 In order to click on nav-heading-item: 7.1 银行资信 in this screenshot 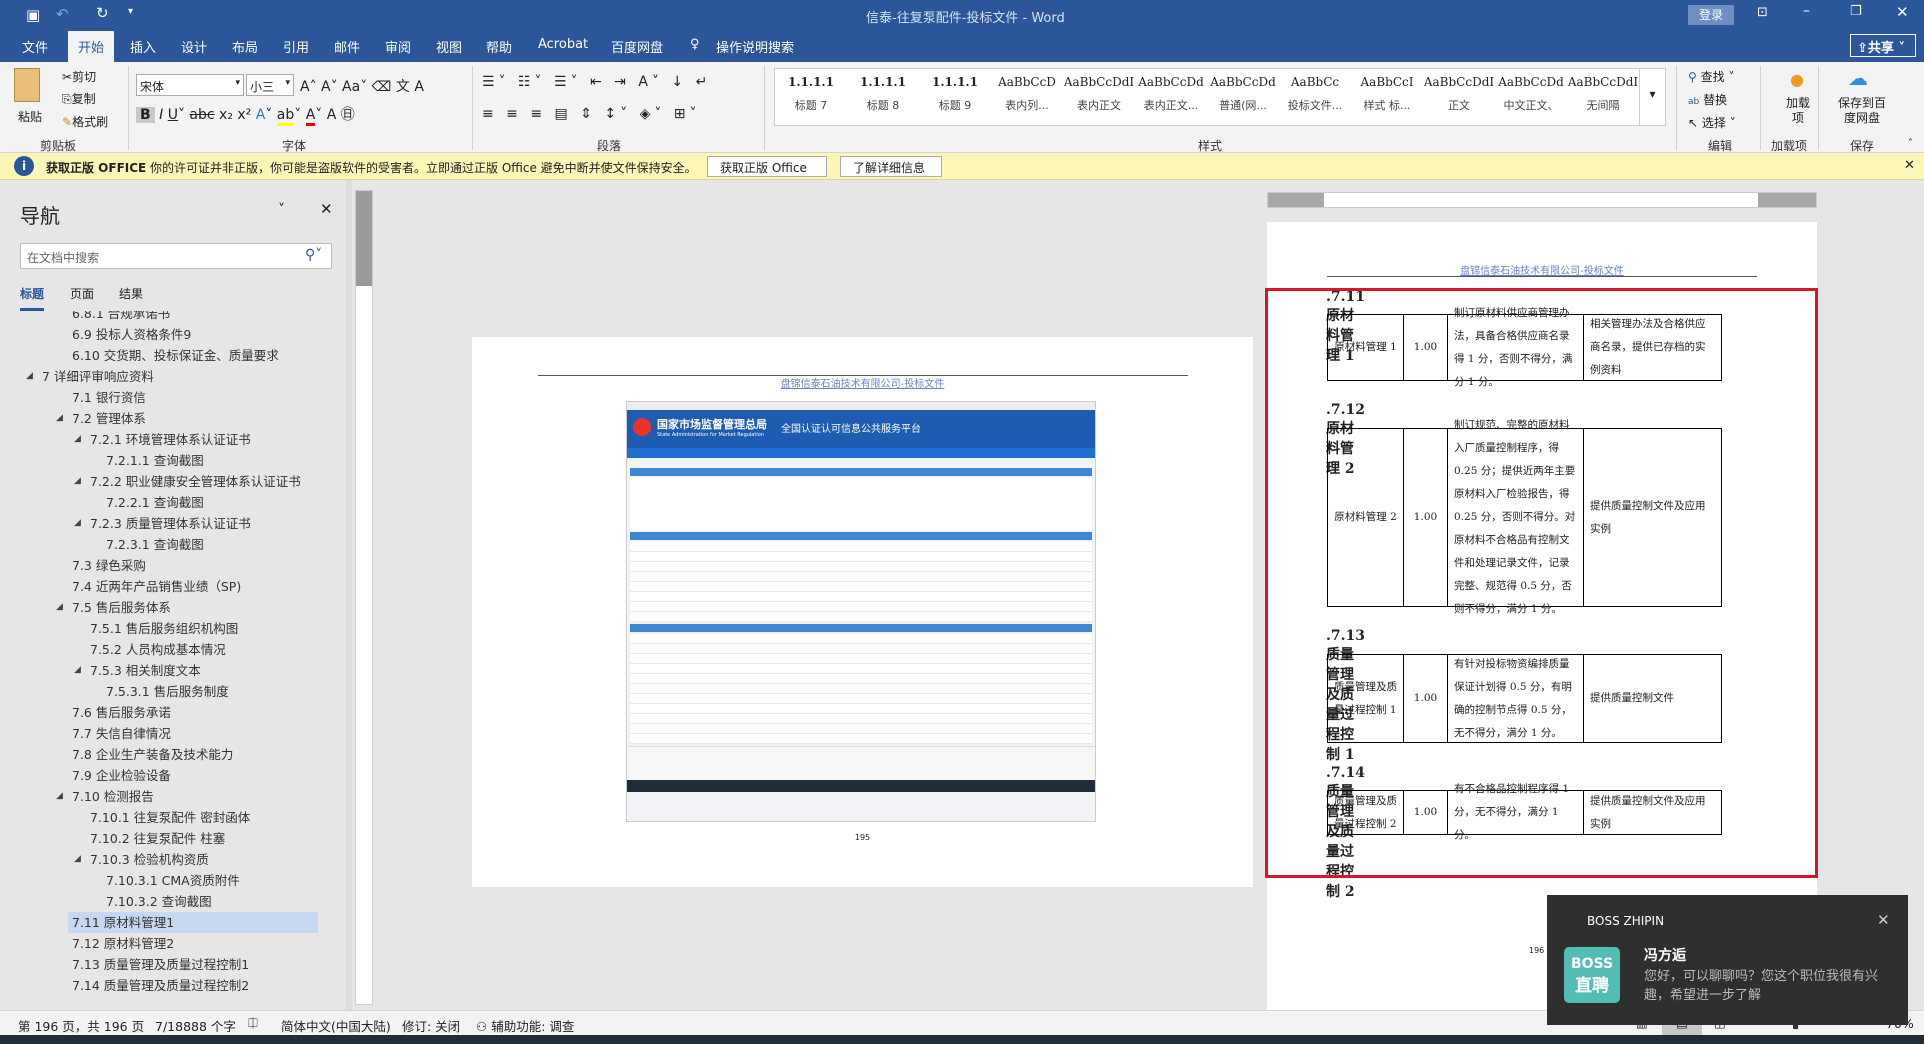, I will do `click(109, 397)`.